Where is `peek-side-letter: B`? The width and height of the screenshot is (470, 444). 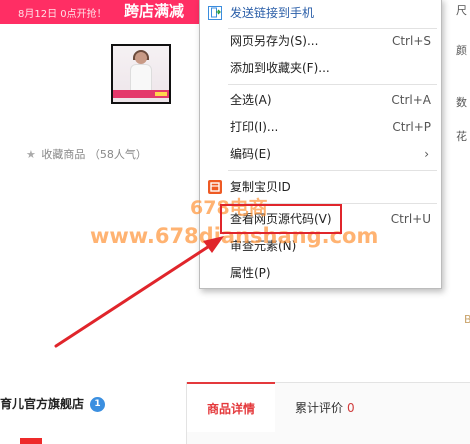
peek-side-letter: B is located at coordinates (467, 319).